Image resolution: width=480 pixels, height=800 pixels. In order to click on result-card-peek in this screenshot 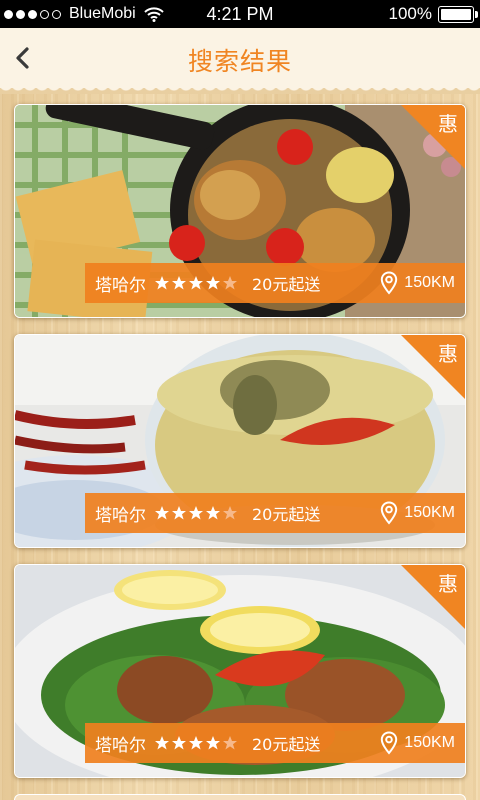, I will do `click(240, 797)`.